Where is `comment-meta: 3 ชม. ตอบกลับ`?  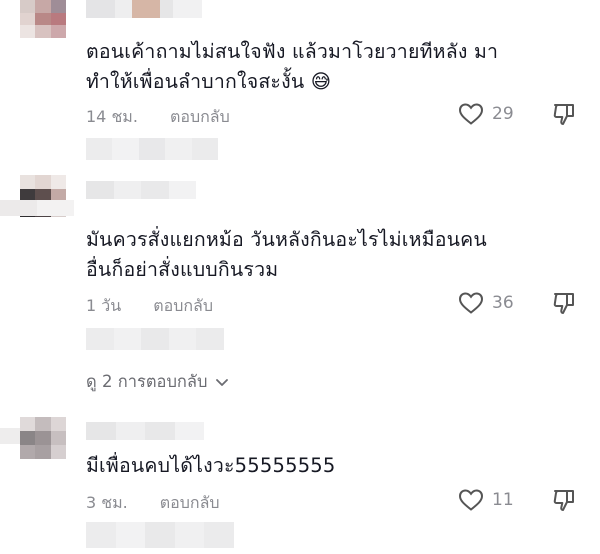
comment-meta: 3 ชม. ตอบกลับ is located at coordinates (153, 503).